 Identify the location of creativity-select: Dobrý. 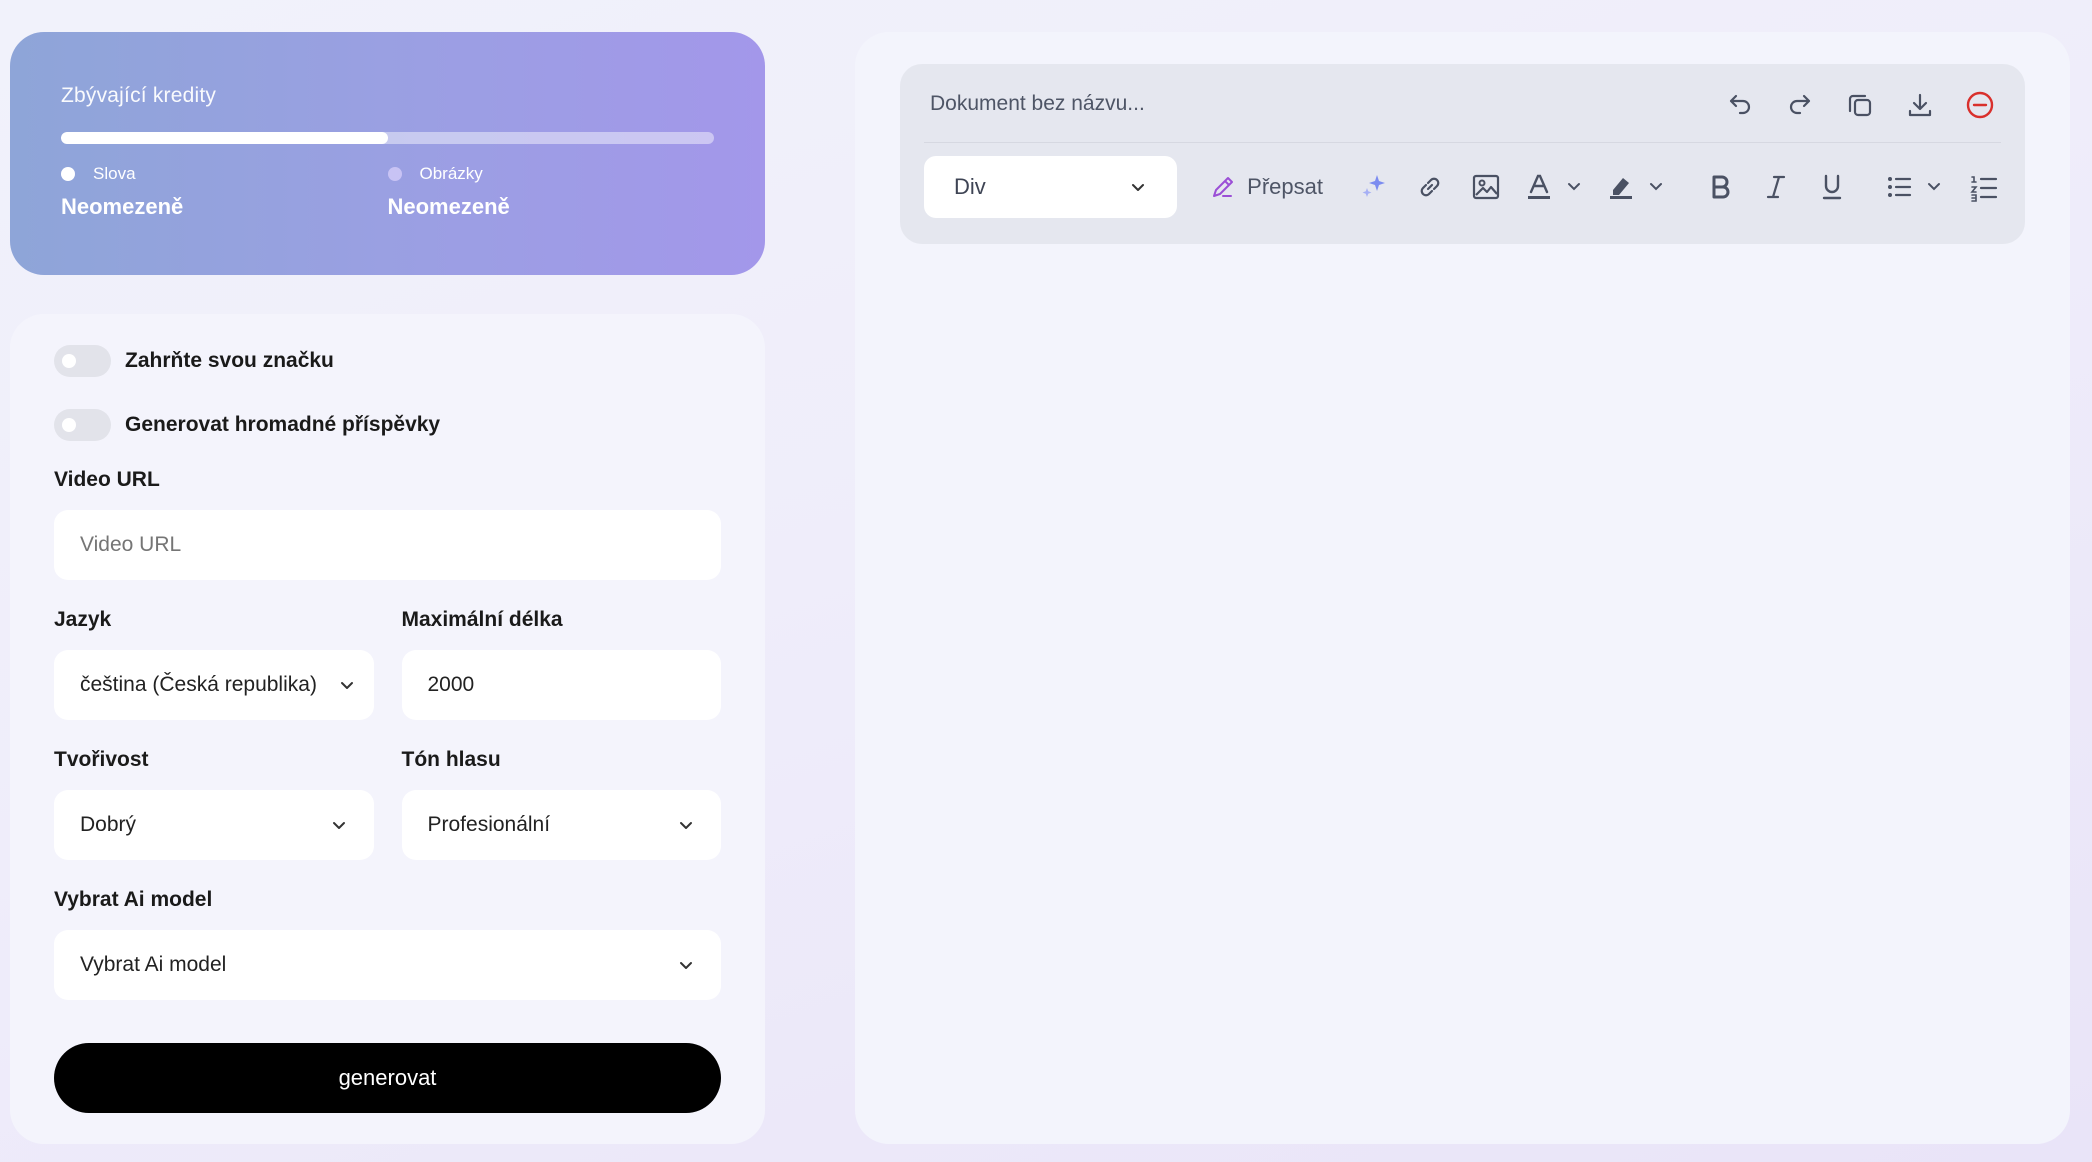
(214, 825).